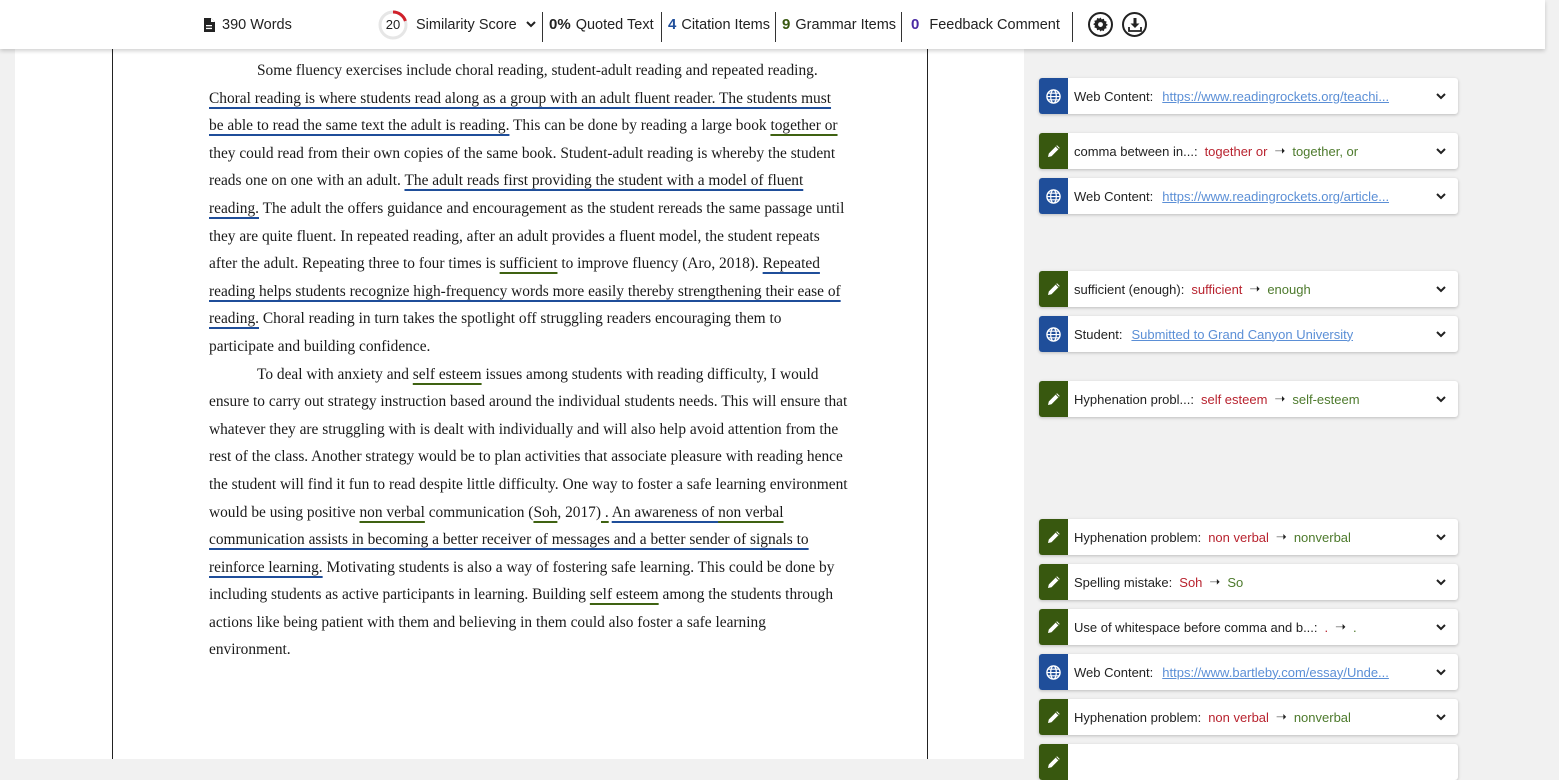  What do you see at coordinates (545, 512) in the screenshot?
I see `grammar-highlight: Soh` at bounding box center [545, 512].